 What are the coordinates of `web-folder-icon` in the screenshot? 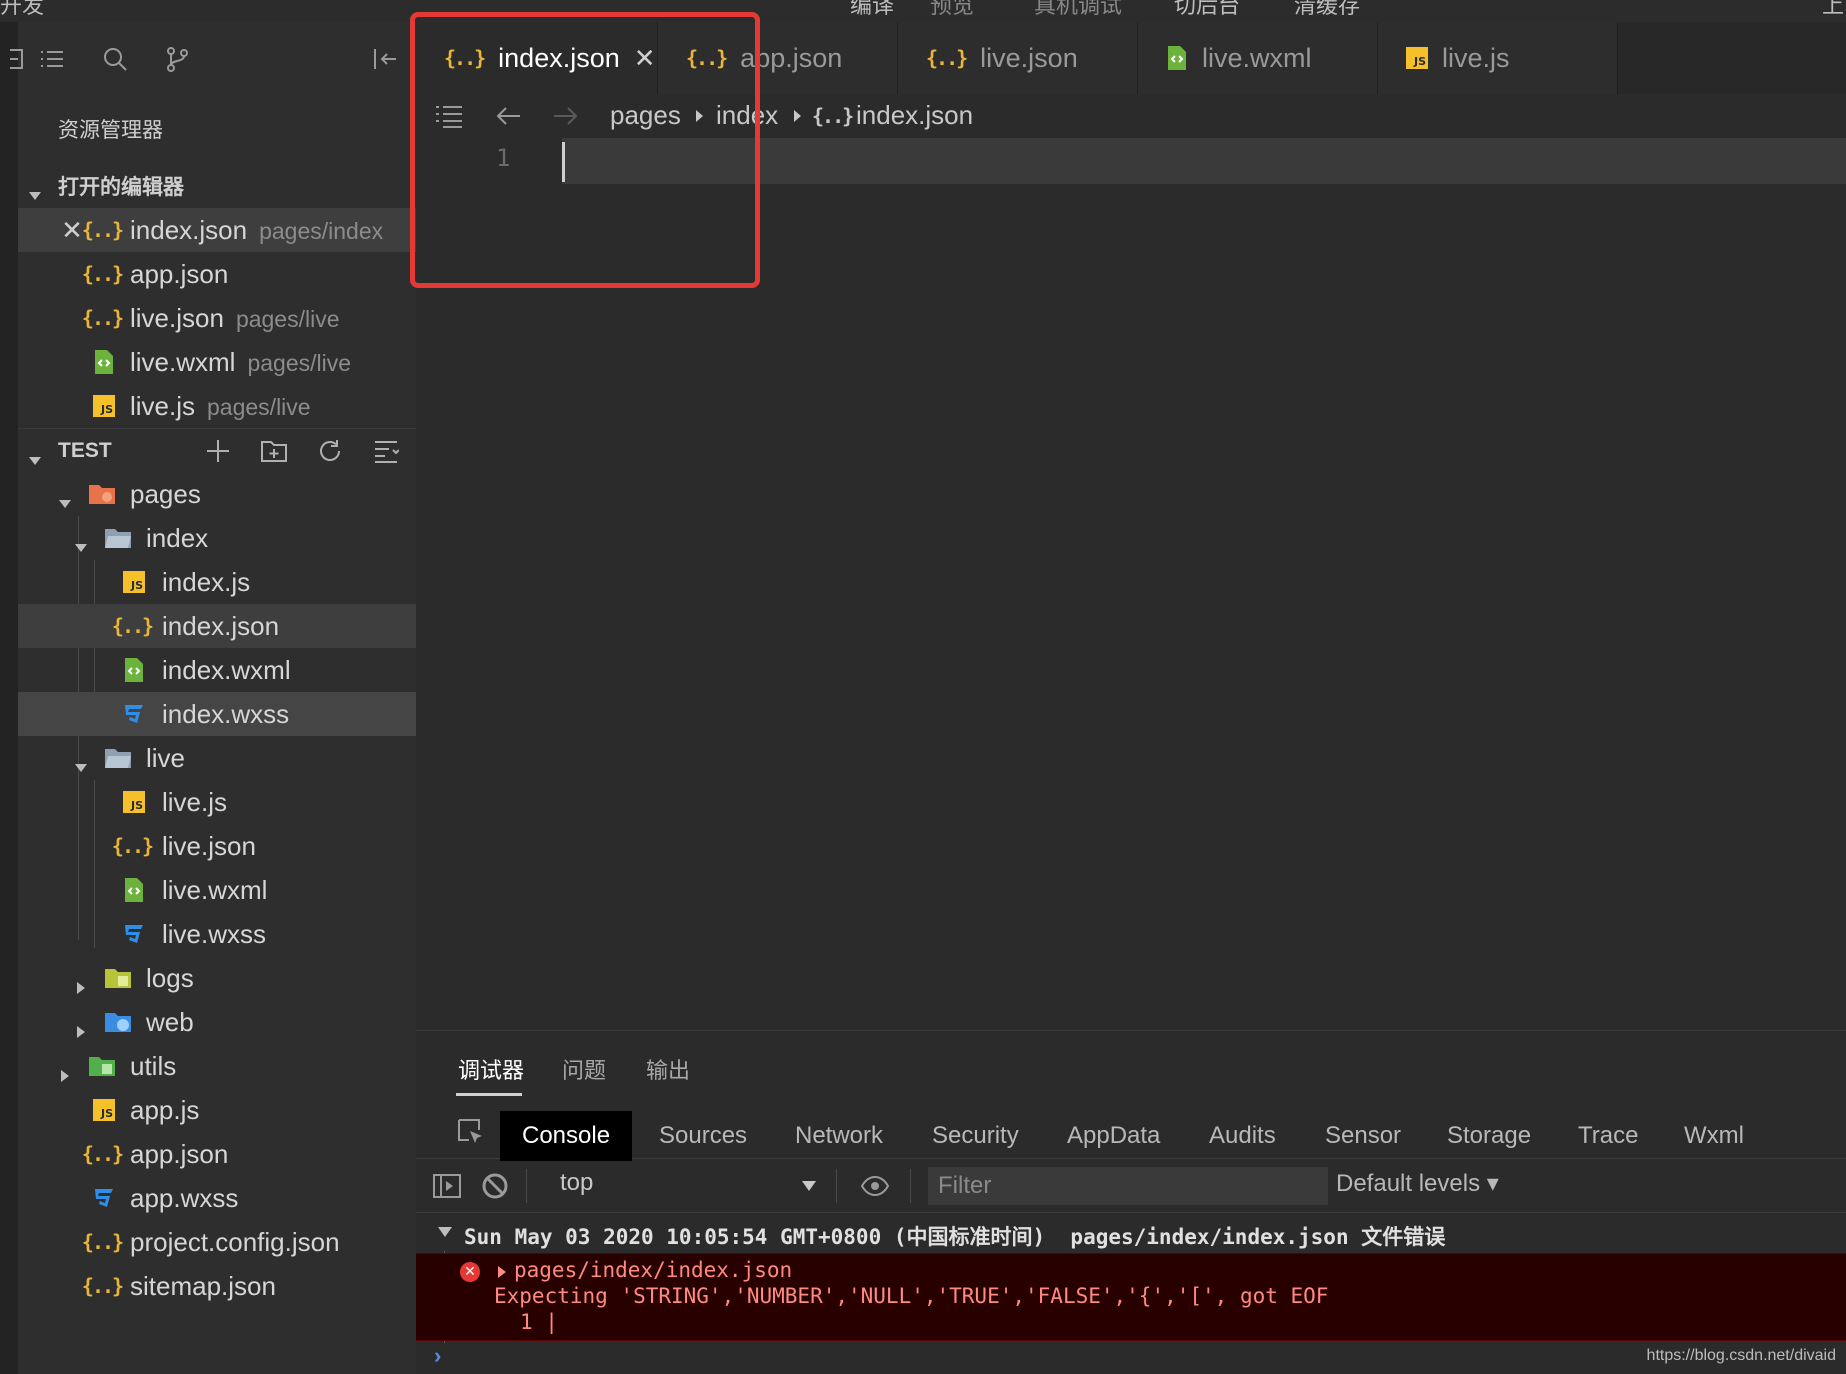 It's located at (118, 1022).